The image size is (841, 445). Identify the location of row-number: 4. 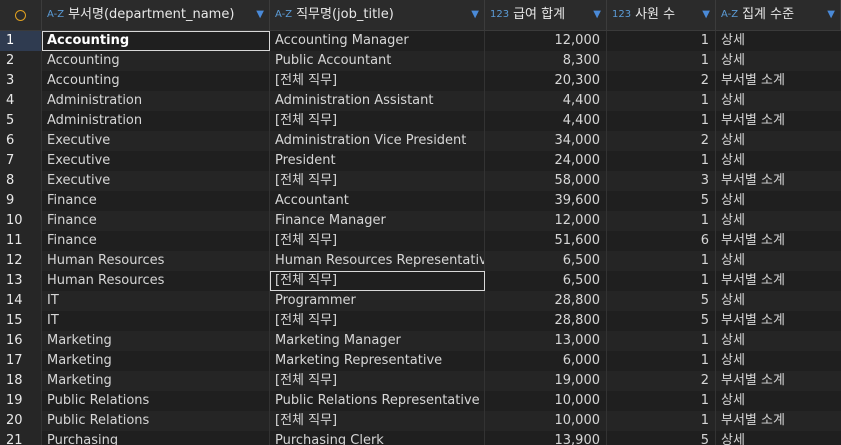
(21, 101).